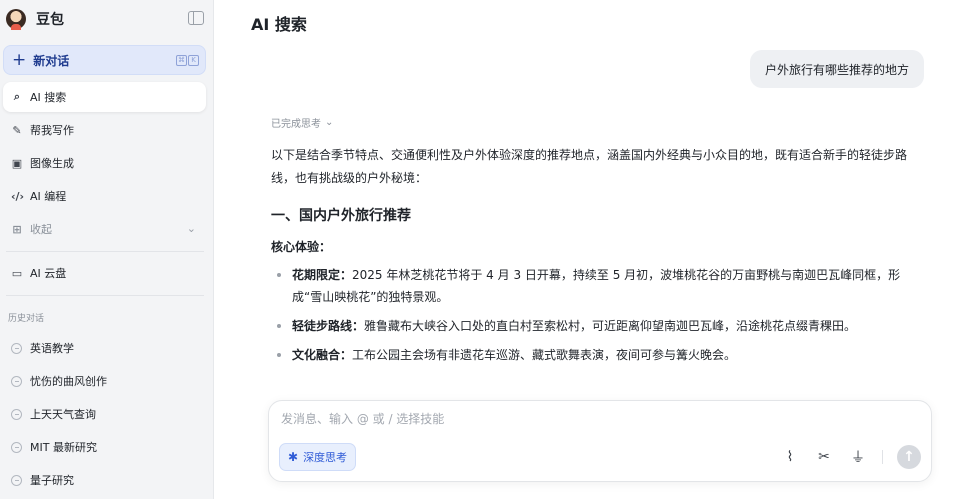 The width and height of the screenshot is (961, 499). I want to click on sidebar-header: 豆包, so click(108, 19).